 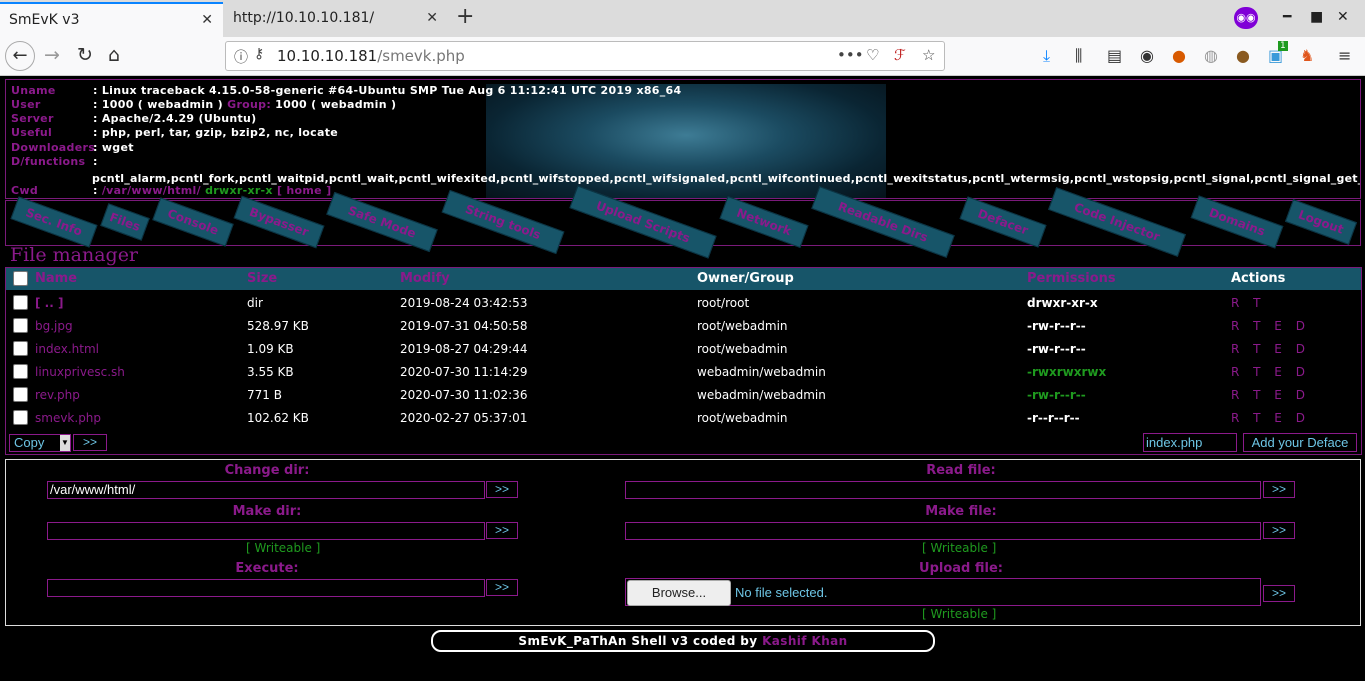 I want to click on read-file-go-button: >>, so click(x=1279, y=489).